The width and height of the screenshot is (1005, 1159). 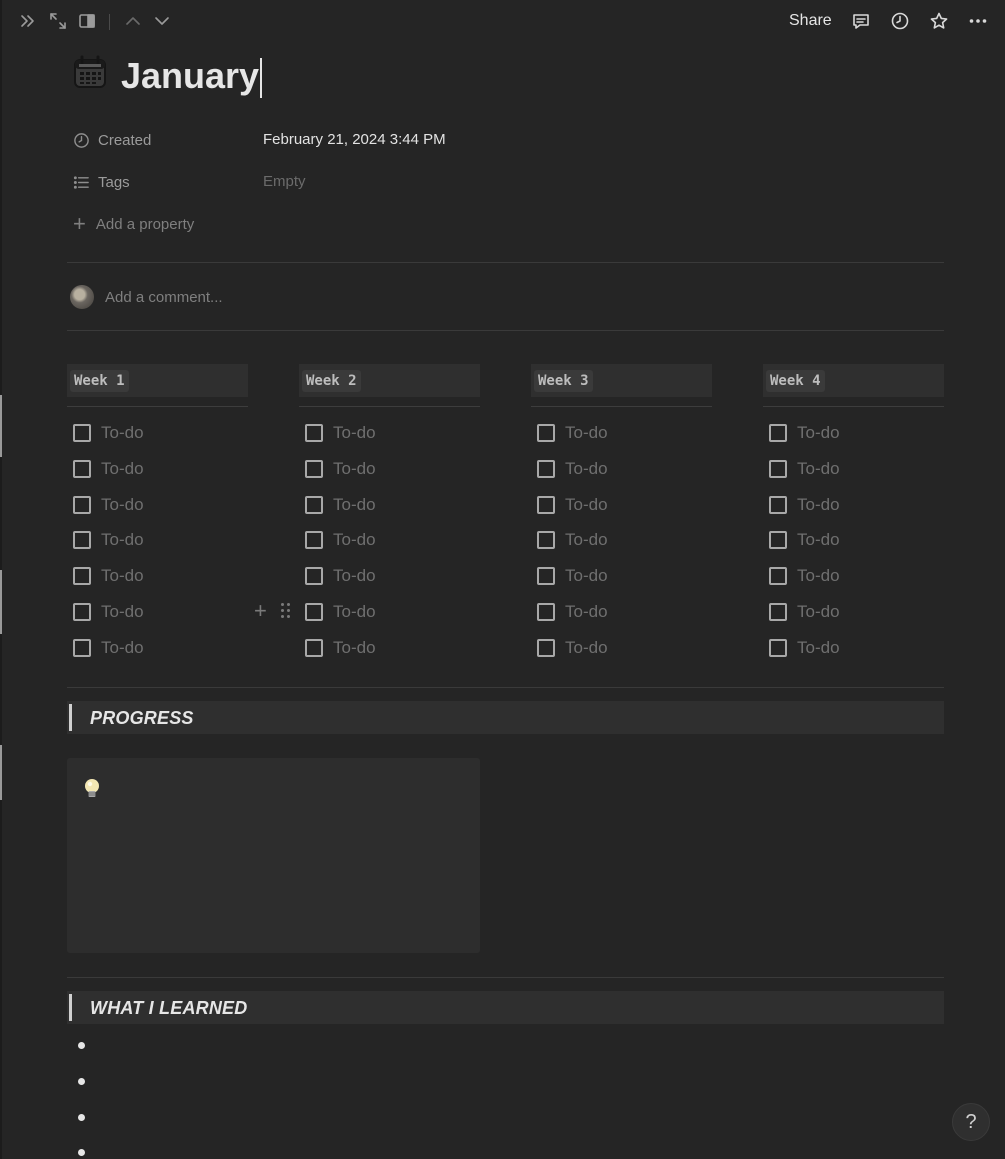 I want to click on page-title-text: January, so click(x=190, y=75).